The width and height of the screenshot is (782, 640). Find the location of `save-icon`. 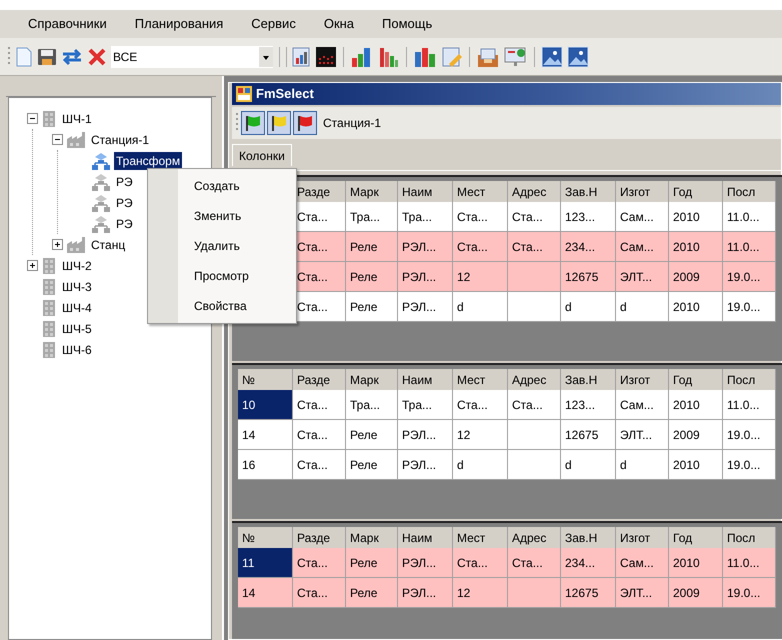

save-icon is located at coordinates (47, 56).